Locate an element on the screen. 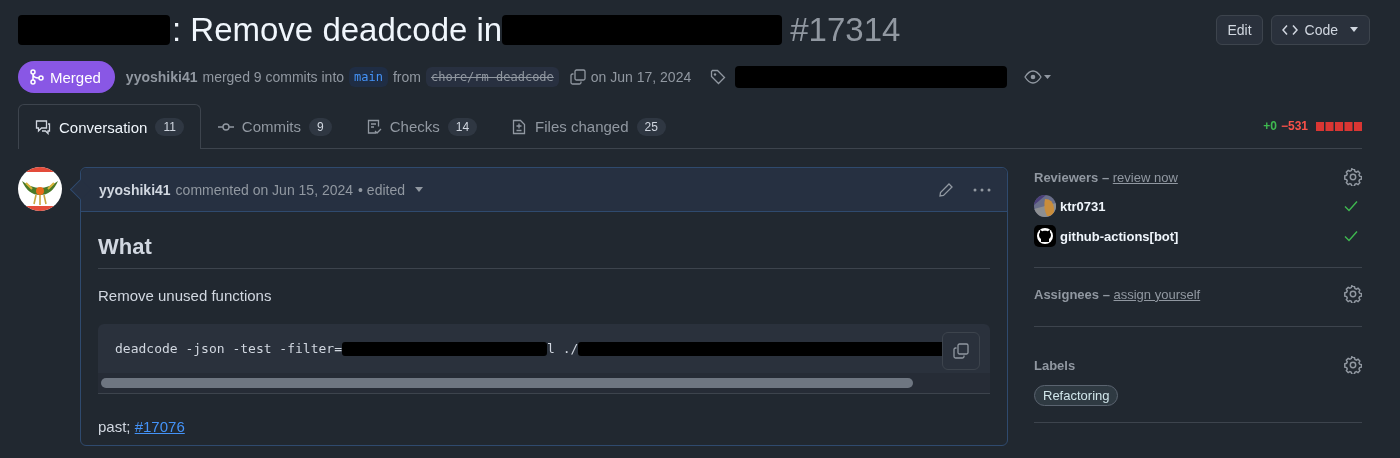  branch-label: main is located at coordinates (368, 77).